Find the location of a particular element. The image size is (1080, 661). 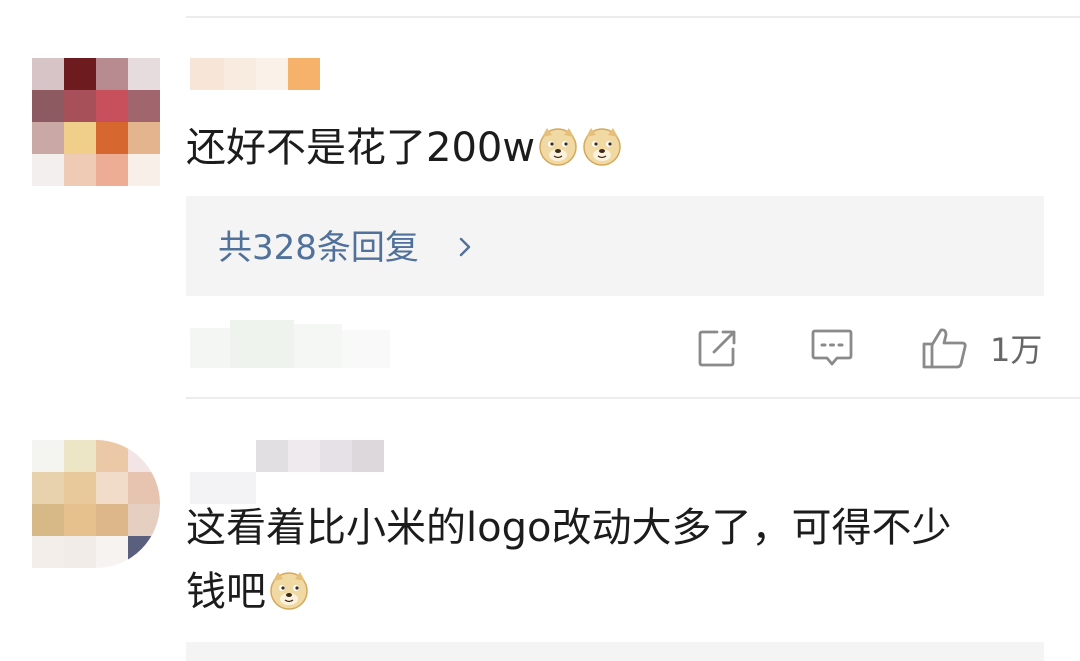

comment-icon is located at coordinates (832, 349).